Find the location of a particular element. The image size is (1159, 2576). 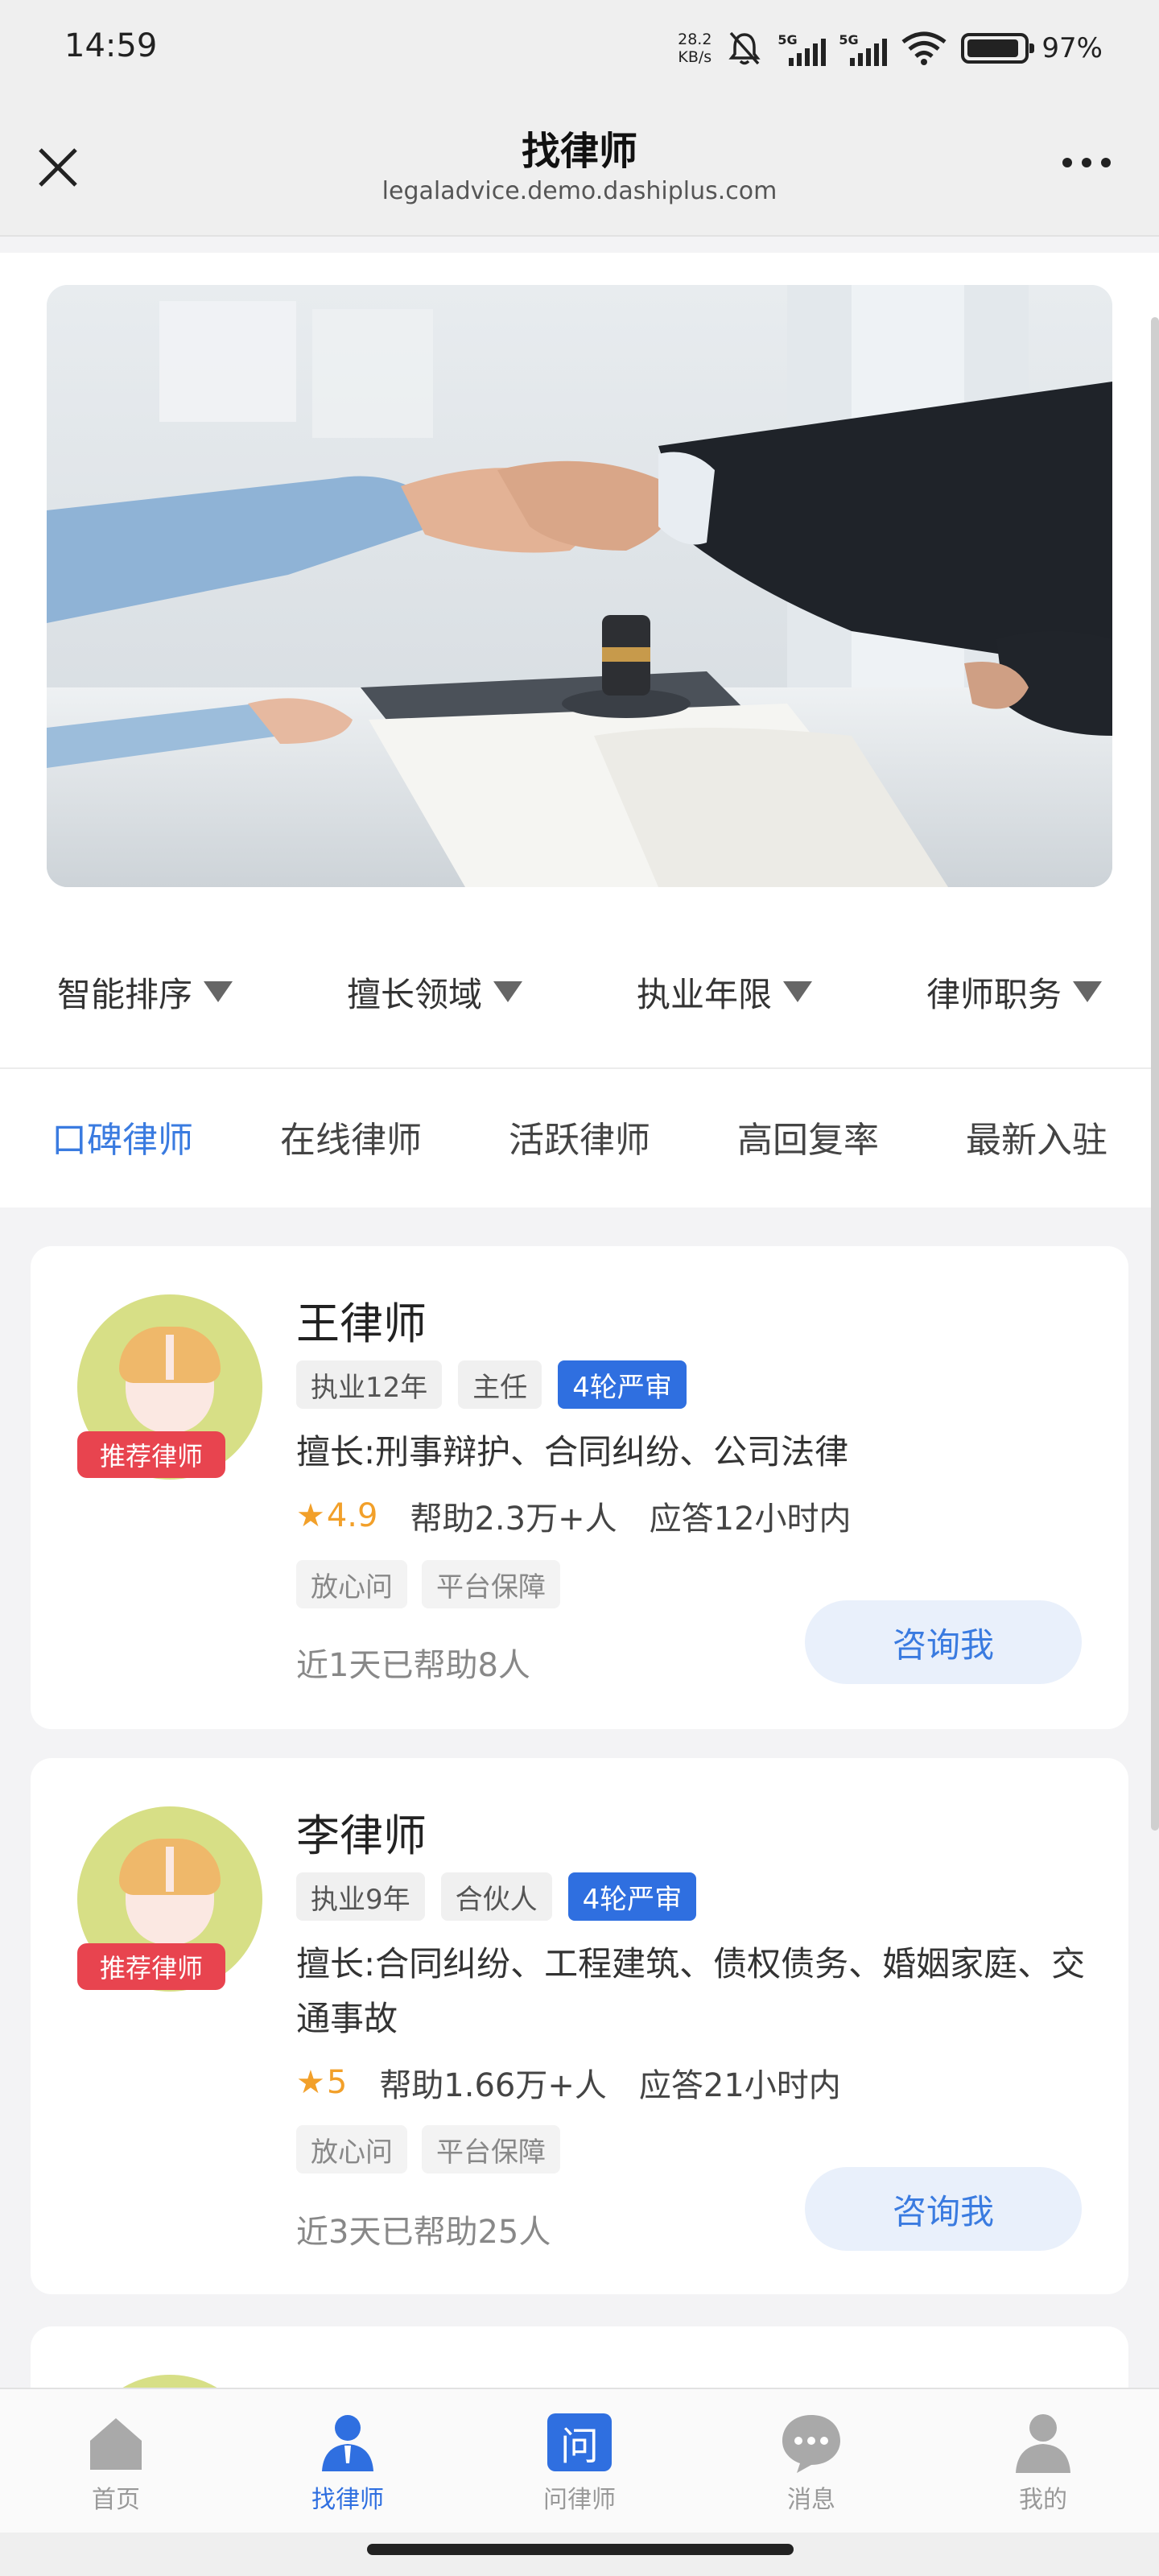

battery-percent: 97% is located at coordinates (1072, 48).